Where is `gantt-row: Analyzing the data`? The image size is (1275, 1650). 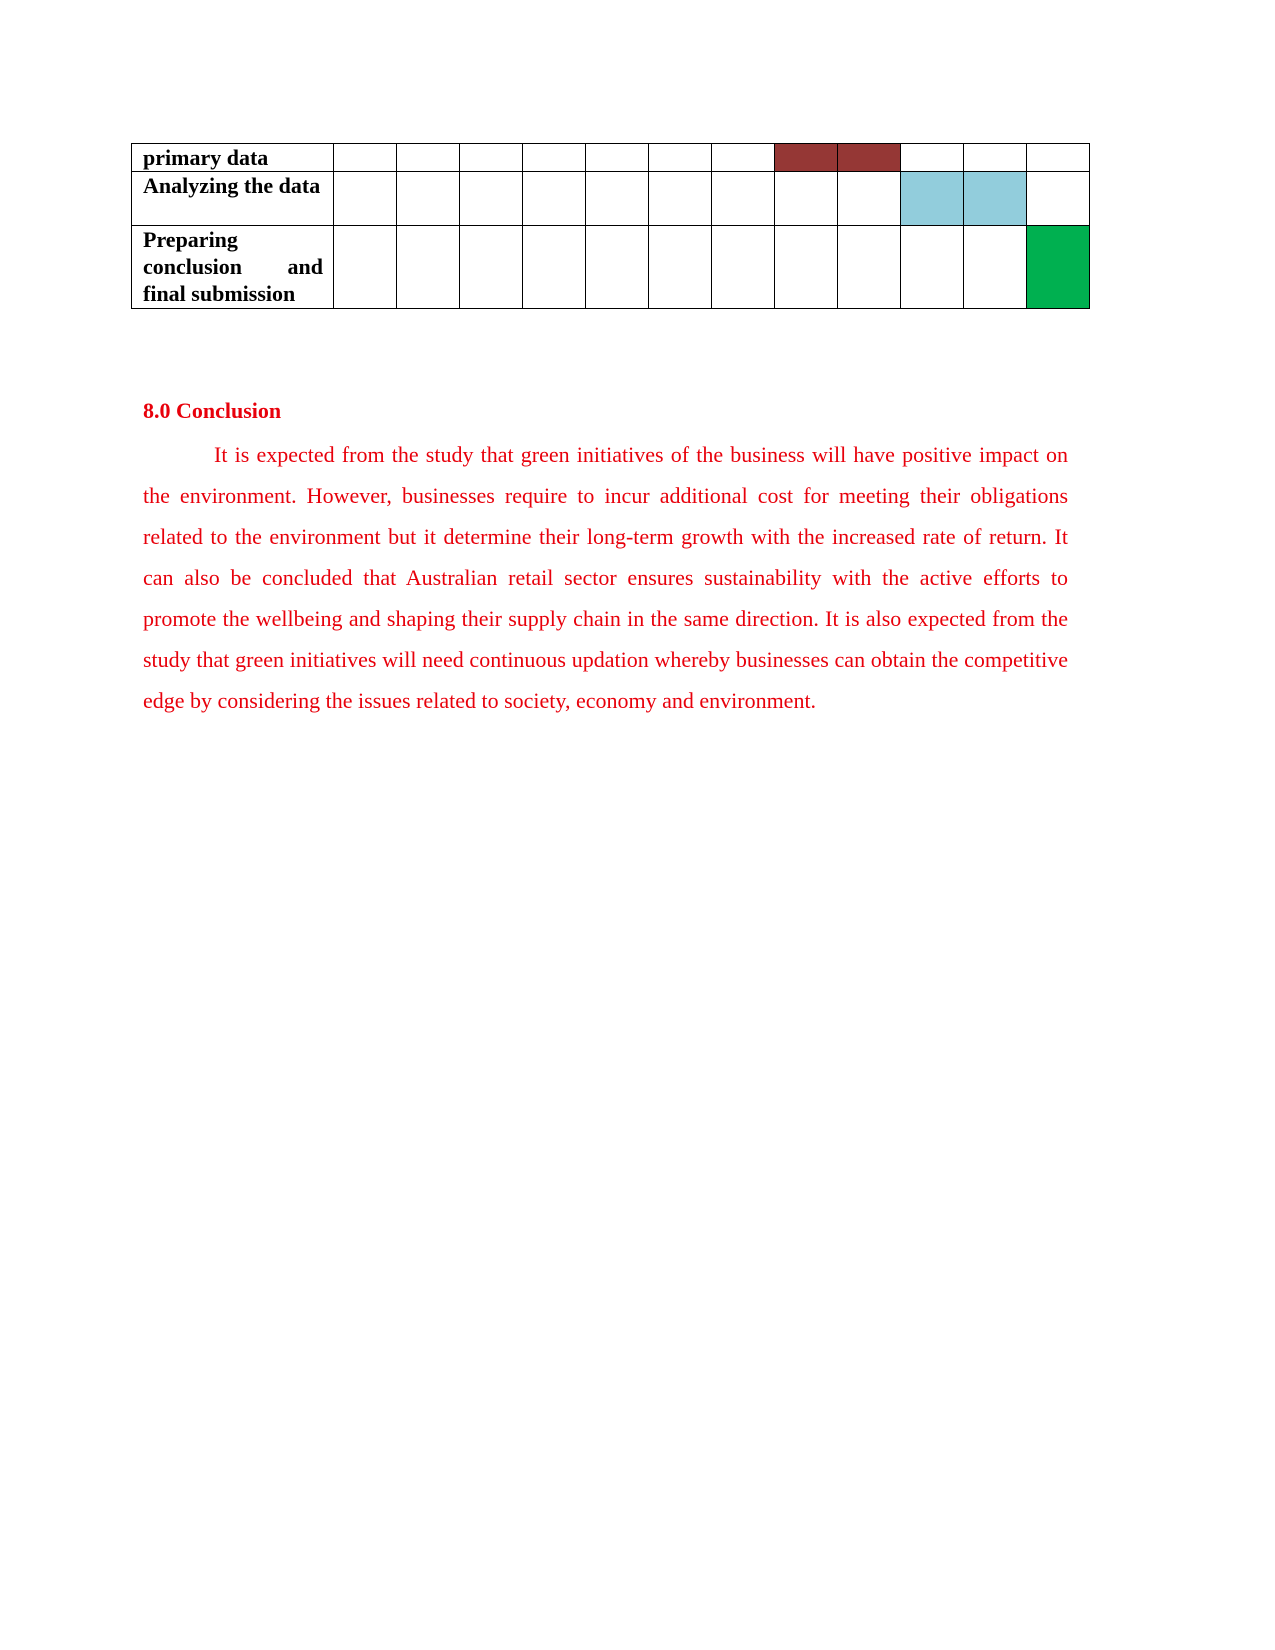 gantt-row: Analyzing the data is located at coordinates (610, 198).